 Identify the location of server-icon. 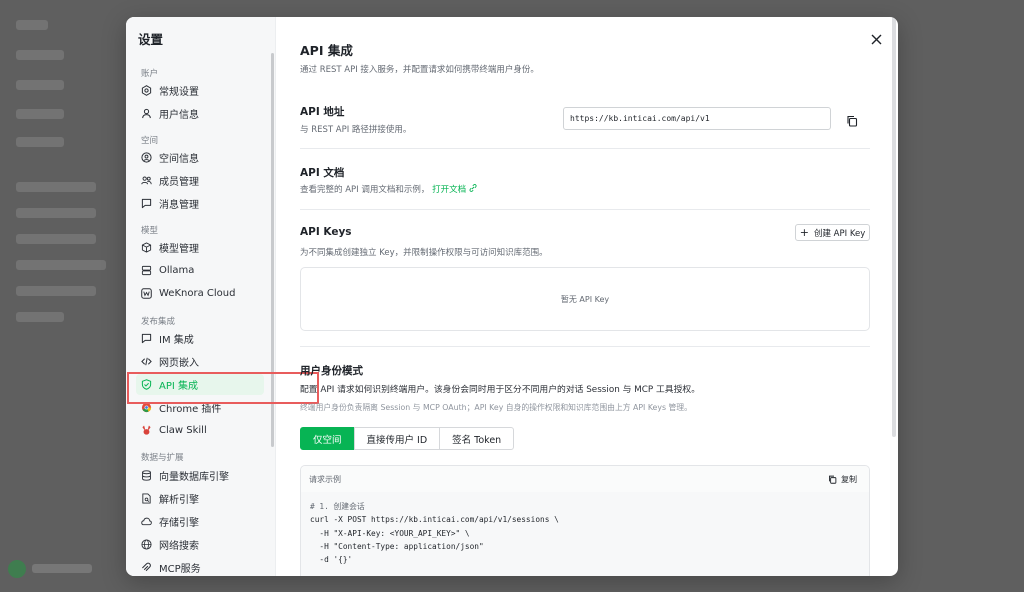
(146, 270).